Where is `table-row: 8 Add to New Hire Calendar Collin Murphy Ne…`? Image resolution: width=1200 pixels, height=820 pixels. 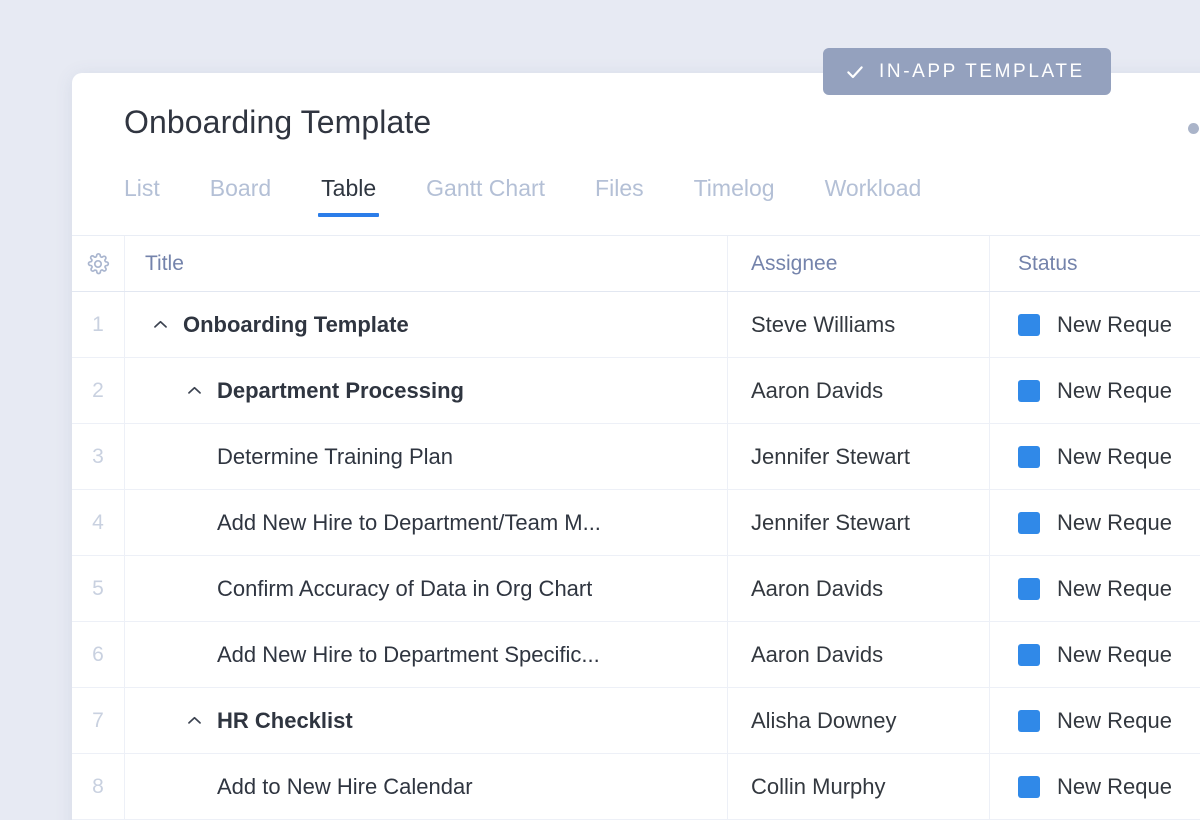
table-row: 8 Add to New Hire Calendar Collin Murphy Ne… is located at coordinates (636, 787).